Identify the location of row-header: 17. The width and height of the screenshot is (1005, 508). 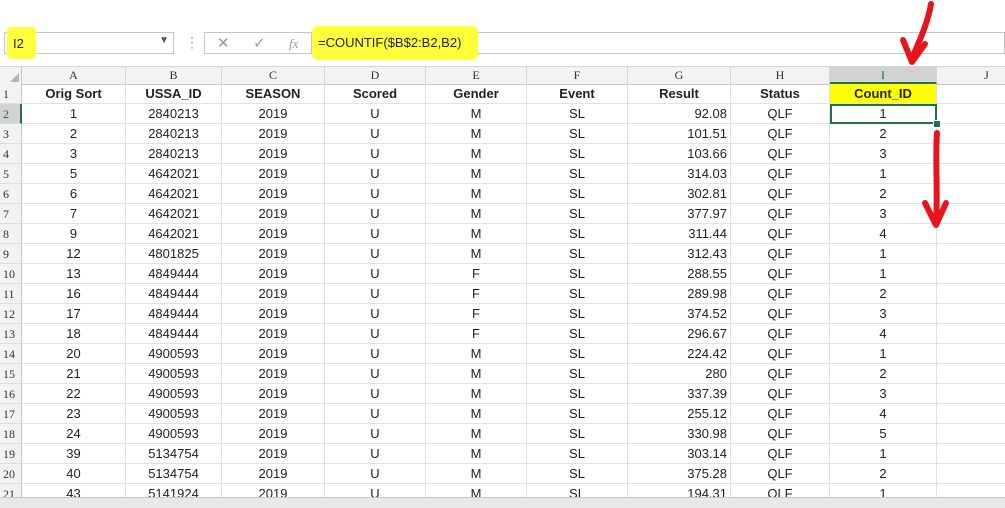
(11, 414).